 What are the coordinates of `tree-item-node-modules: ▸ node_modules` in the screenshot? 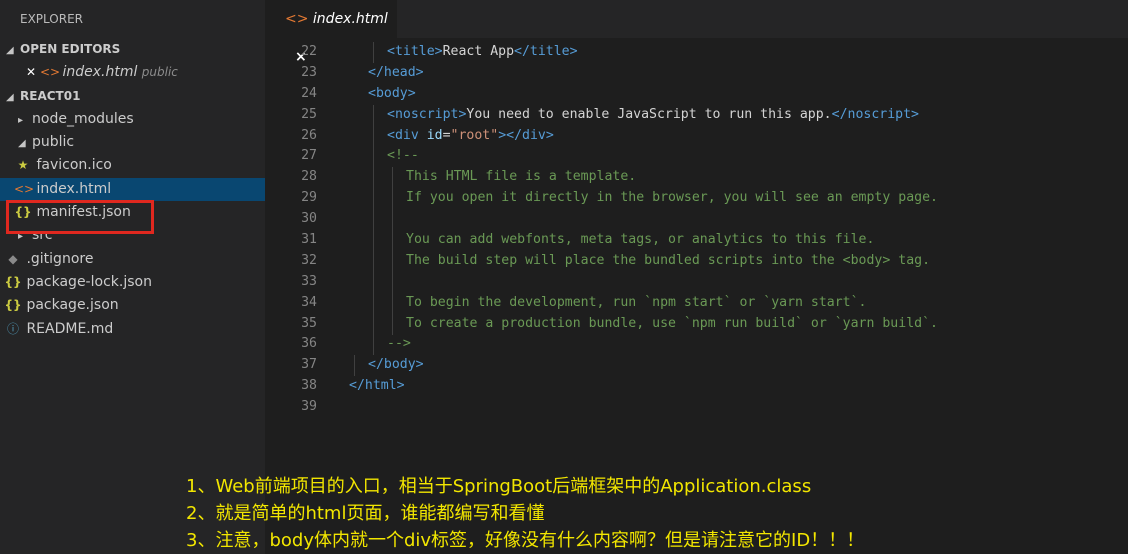 It's located at (132, 119).